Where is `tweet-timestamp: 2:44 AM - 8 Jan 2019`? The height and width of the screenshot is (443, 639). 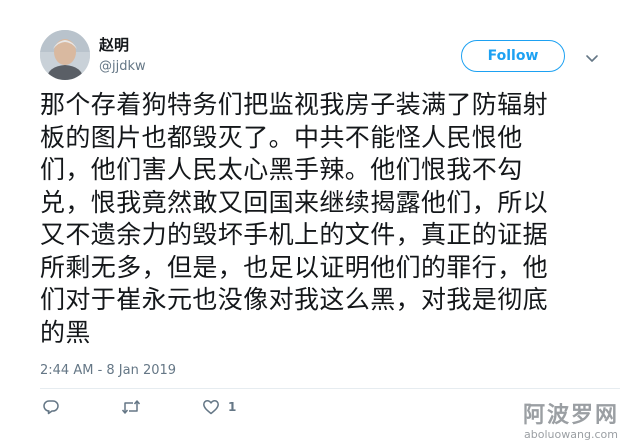 tweet-timestamp: 2:44 AM - 8 Jan 2019 is located at coordinates (108, 371).